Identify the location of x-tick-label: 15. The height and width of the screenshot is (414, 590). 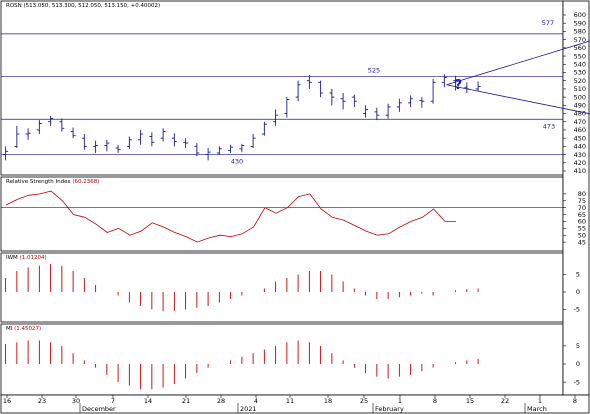
(470, 401).